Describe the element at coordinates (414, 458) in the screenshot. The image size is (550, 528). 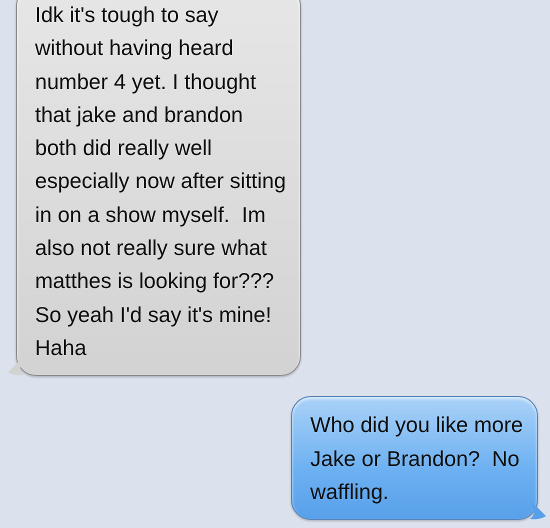
I see `sent-message-bubble: Who did you like more Jake or Brandon? No waffling.` at that location.